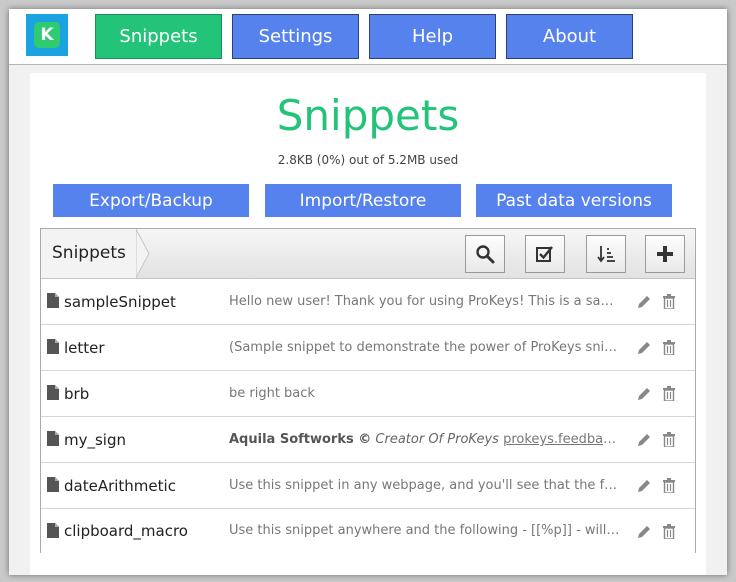 Image resolution: width=736 pixels, height=582 pixels. What do you see at coordinates (143, 253) in the screenshot?
I see `breadcrumb-arrow-icon` at bounding box center [143, 253].